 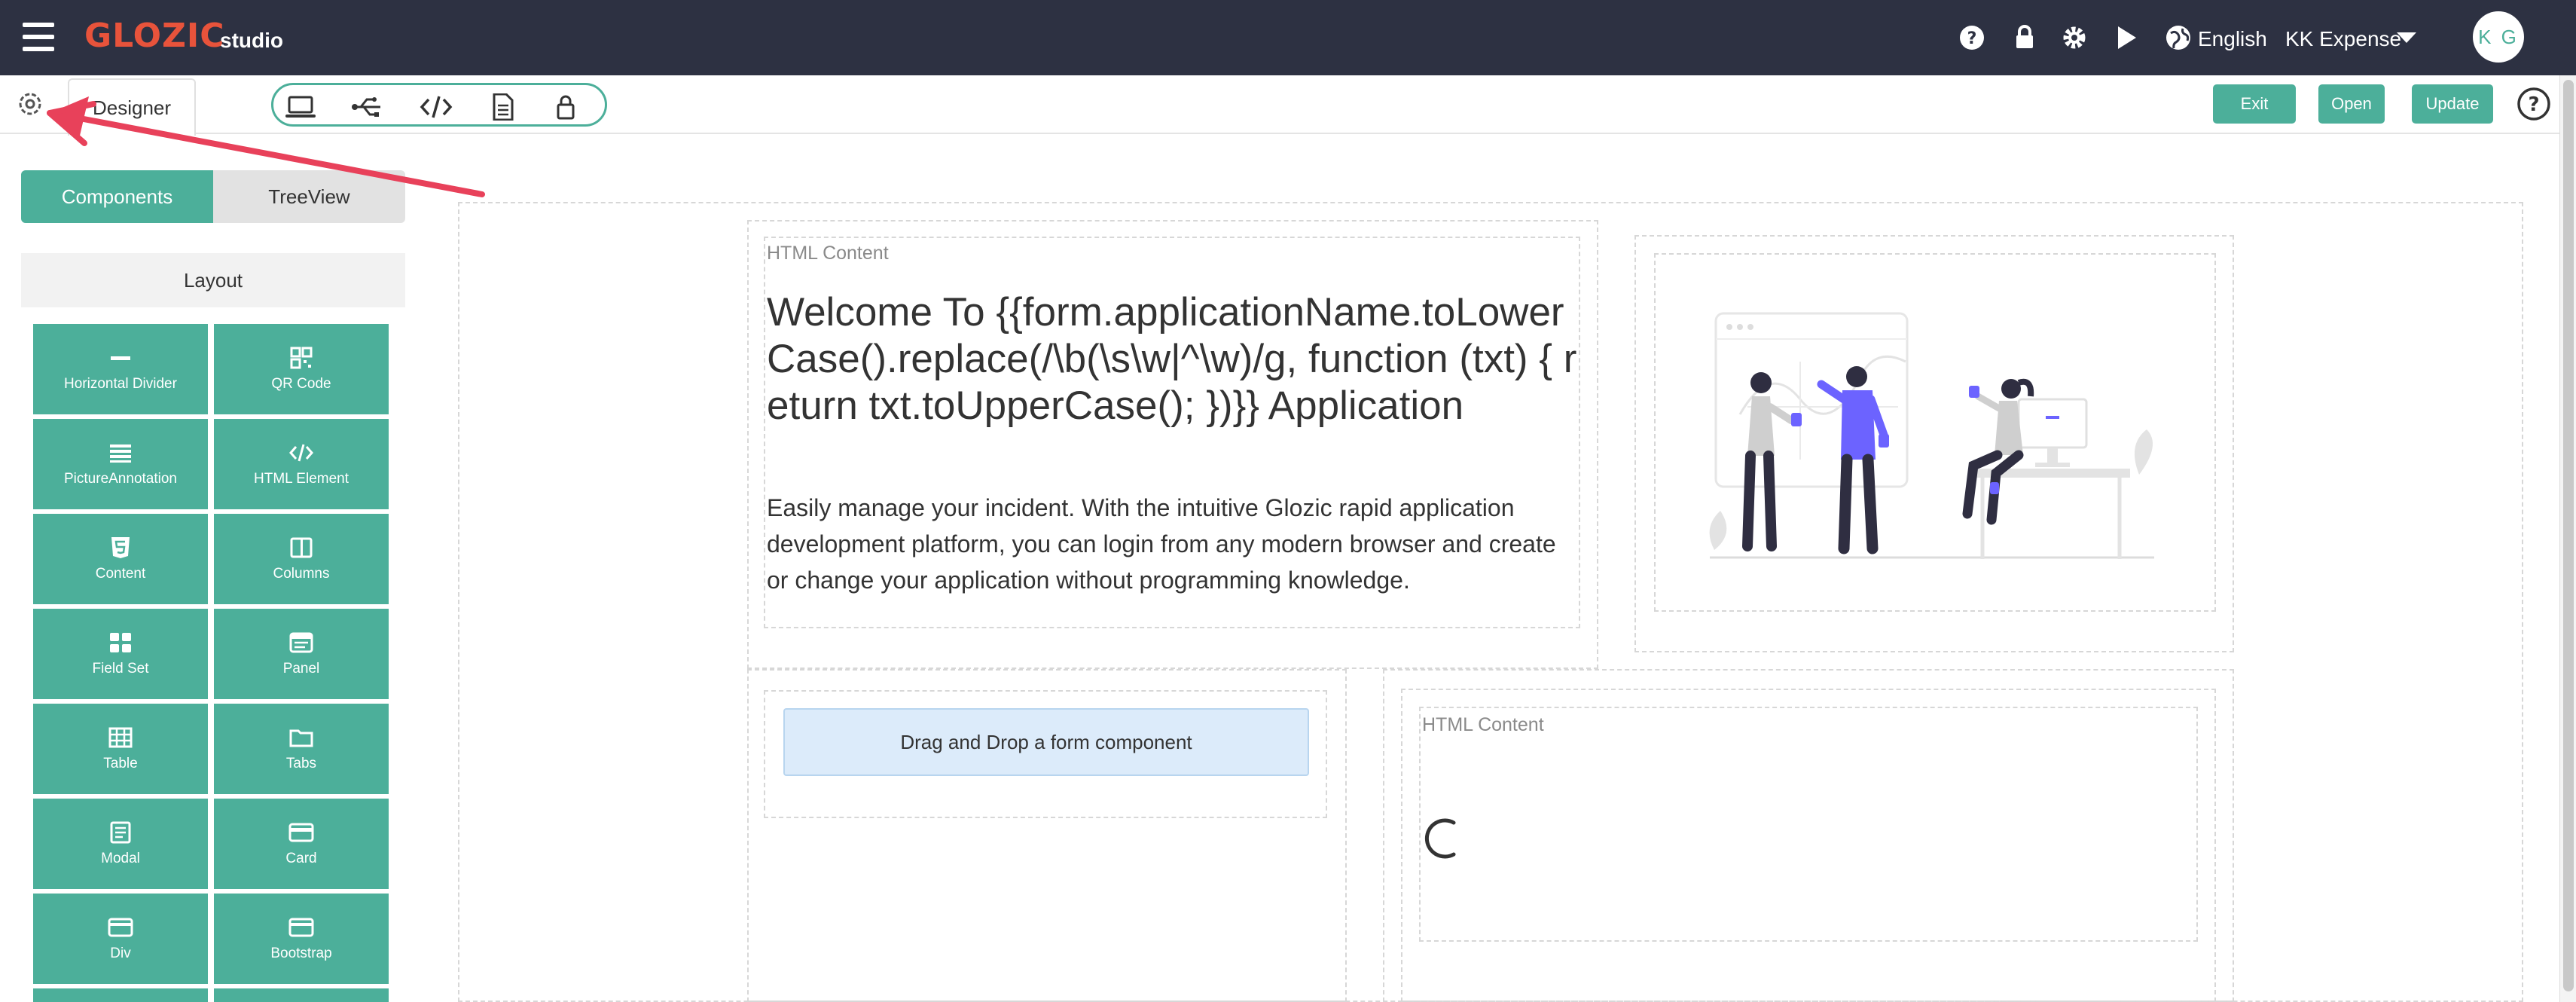 What do you see at coordinates (251, 40) in the screenshot?
I see `logo-subtitle: studio` at bounding box center [251, 40].